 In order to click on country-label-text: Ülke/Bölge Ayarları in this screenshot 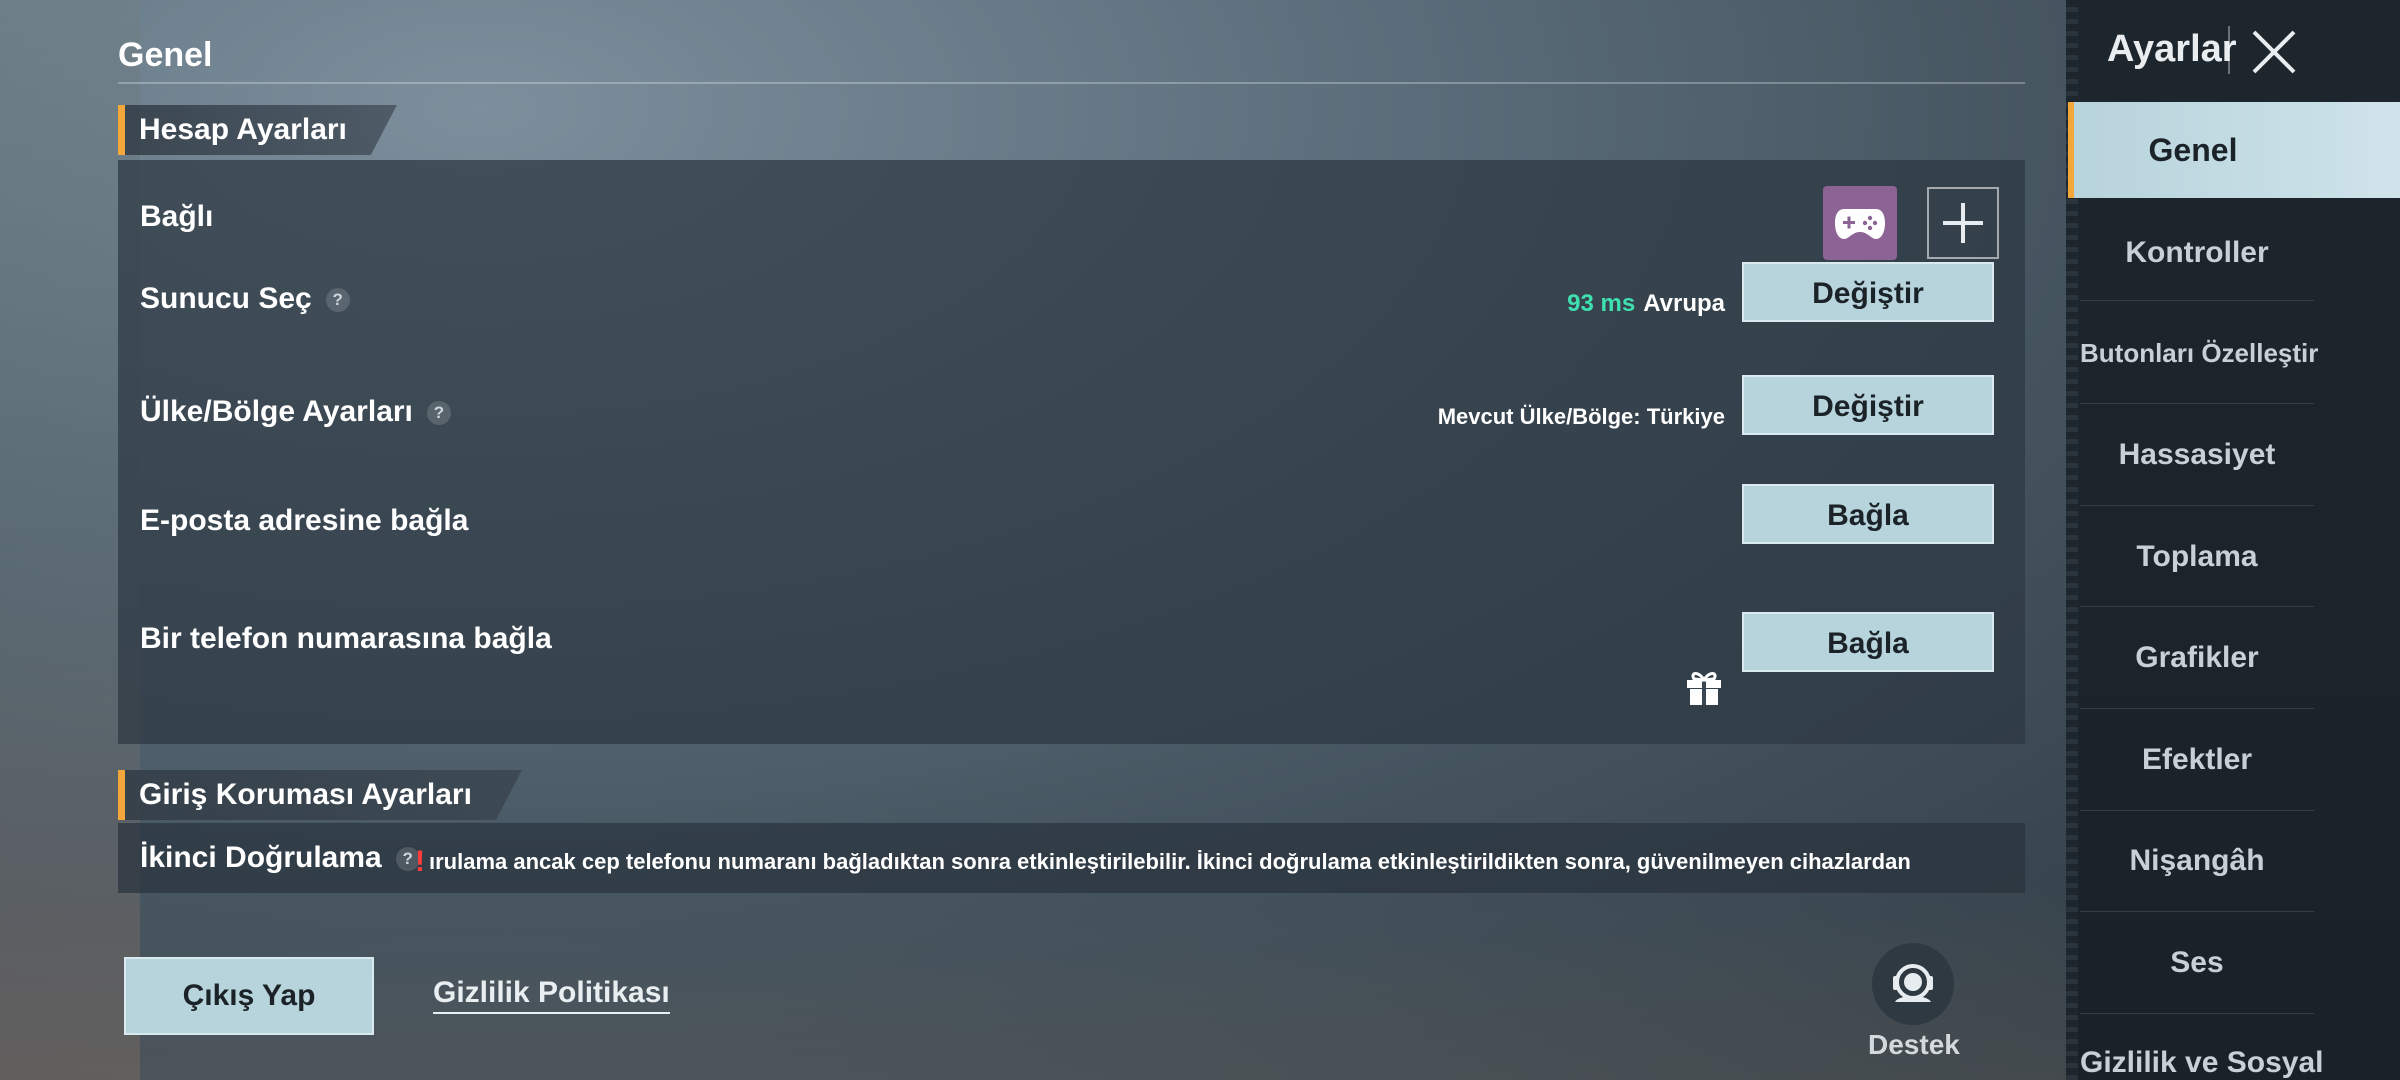, I will do `click(276, 411)`.